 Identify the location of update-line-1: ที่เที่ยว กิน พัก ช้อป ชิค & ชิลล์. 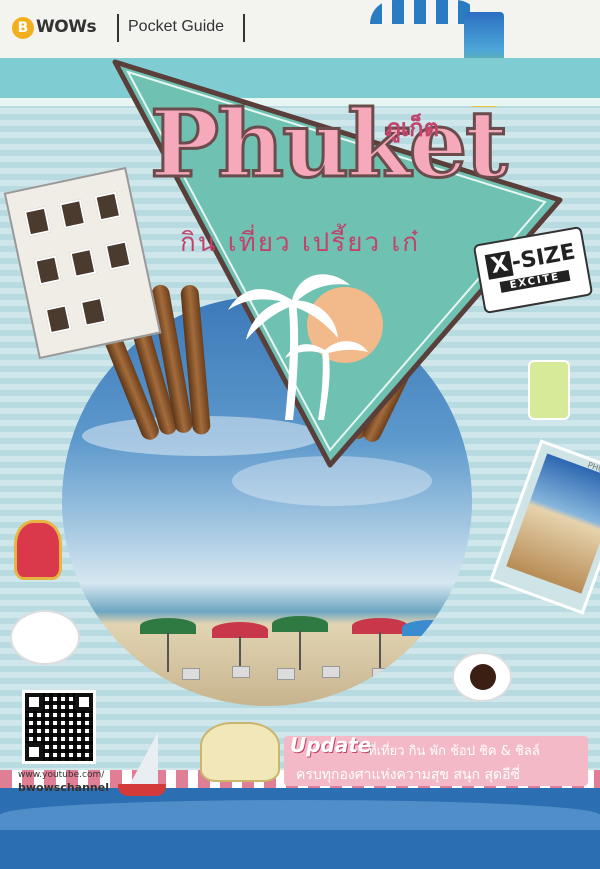
(454, 751).